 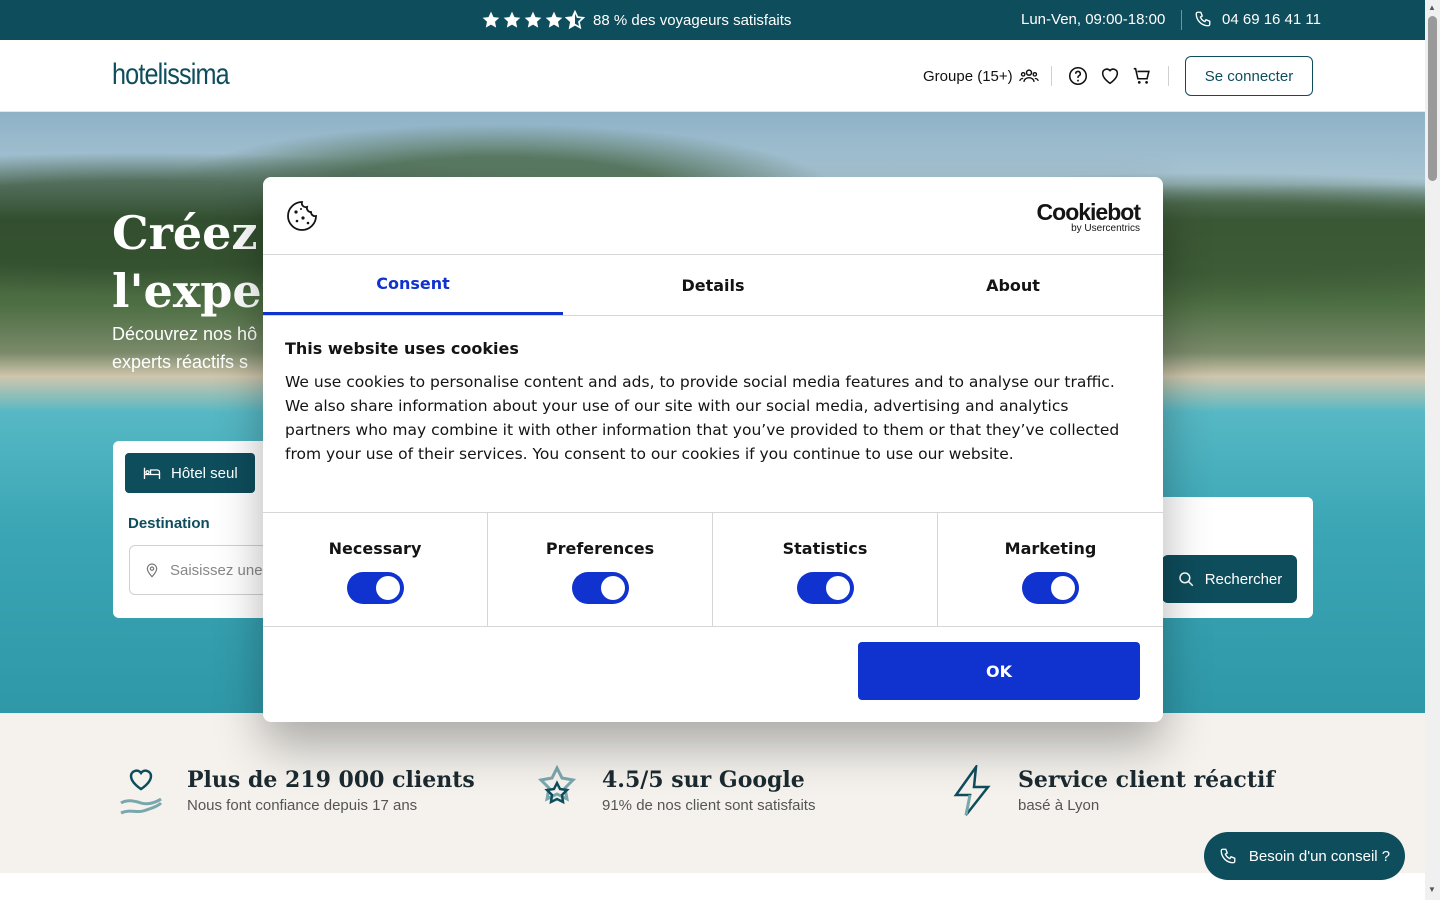 I want to click on preferences-toggle, so click(x=600, y=588).